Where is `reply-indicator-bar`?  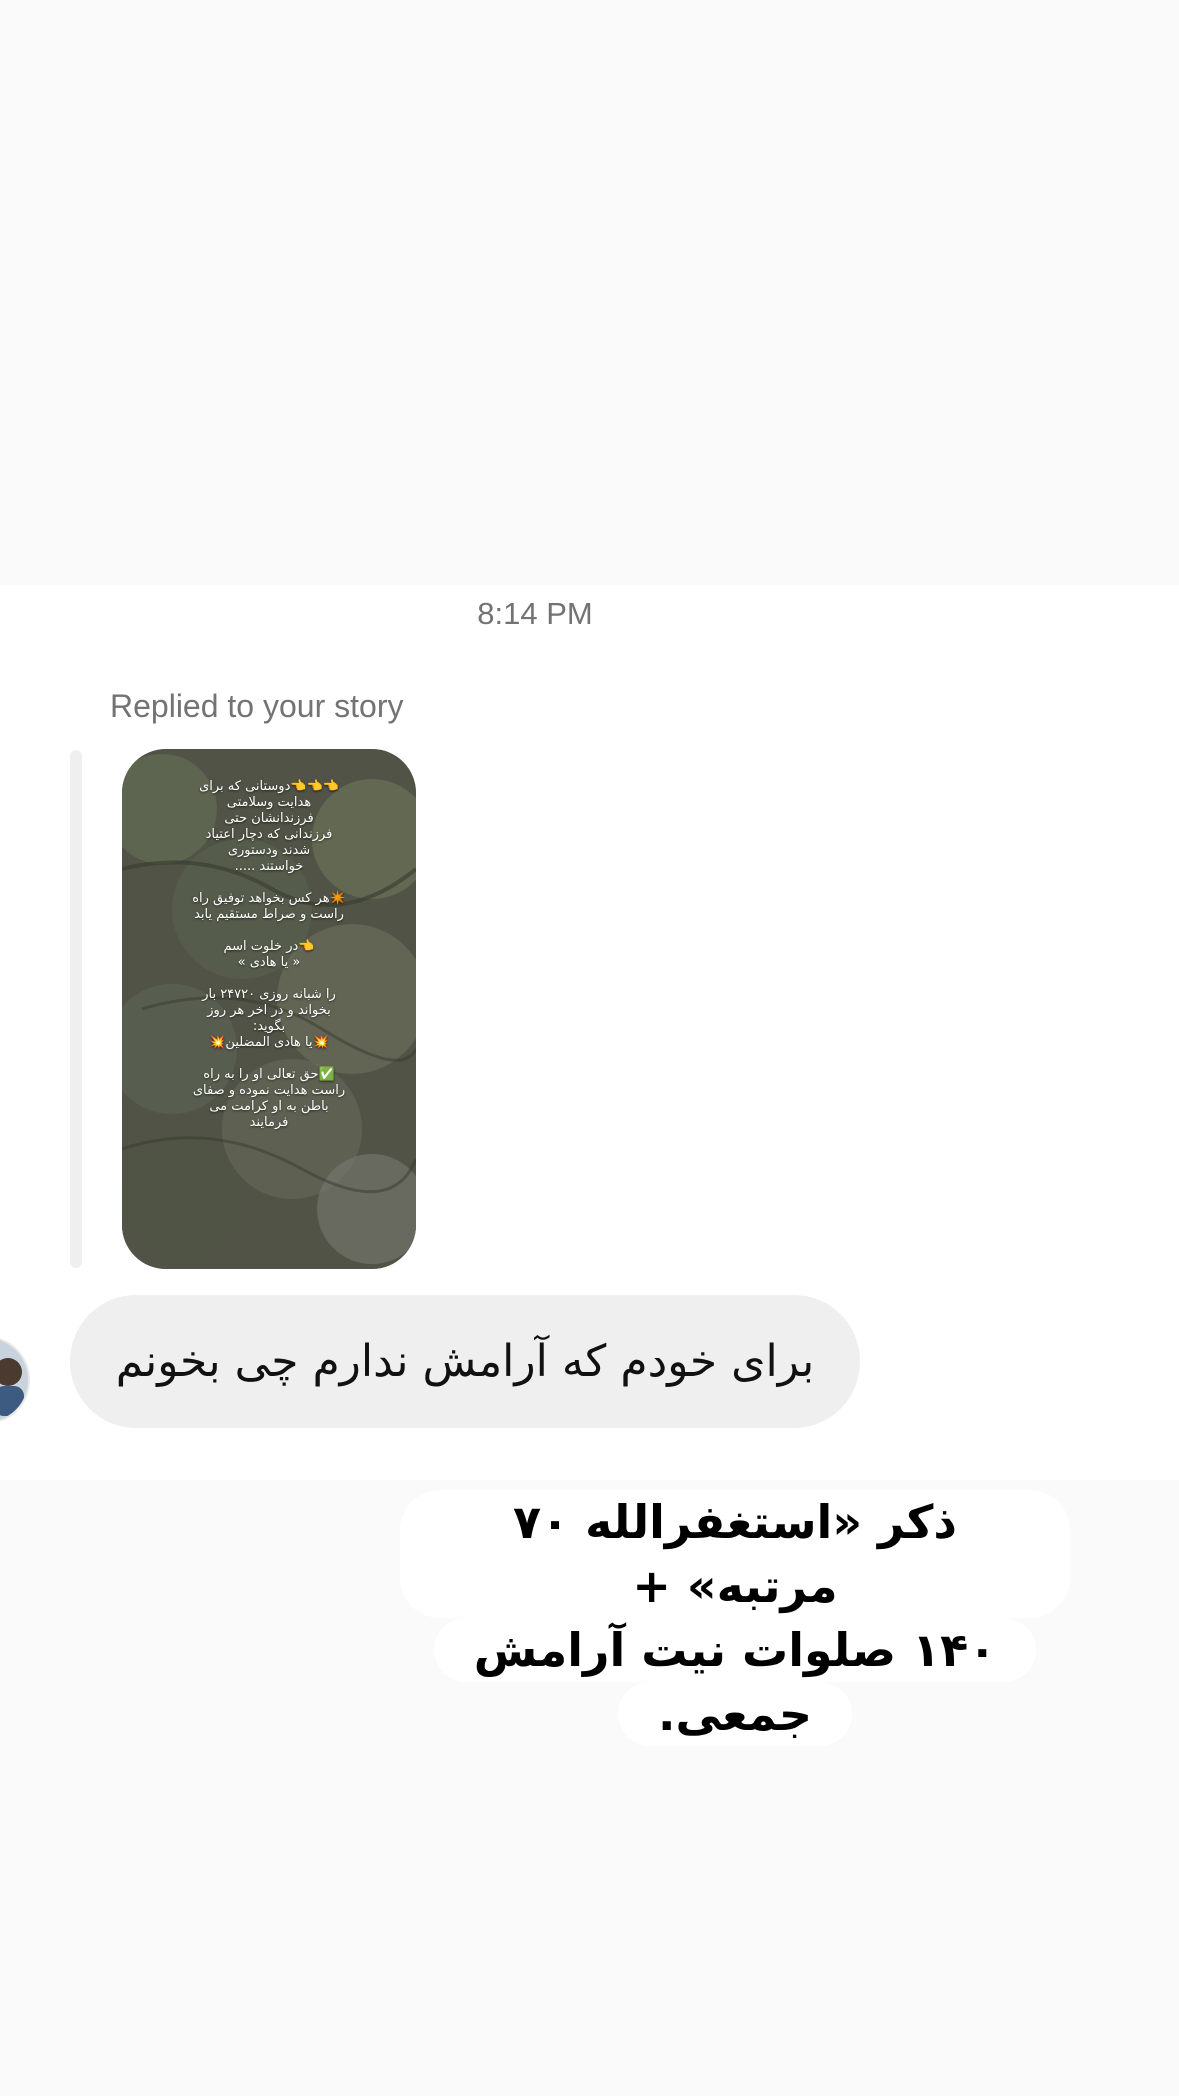
reply-indicator-bar is located at coordinates (76, 1009).